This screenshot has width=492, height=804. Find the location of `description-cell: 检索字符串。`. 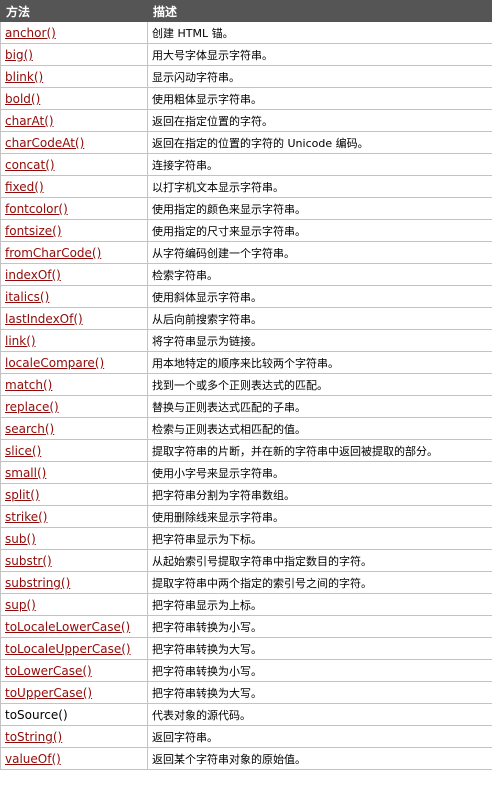

description-cell: 检索字符串。 is located at coordinates (319, 274).